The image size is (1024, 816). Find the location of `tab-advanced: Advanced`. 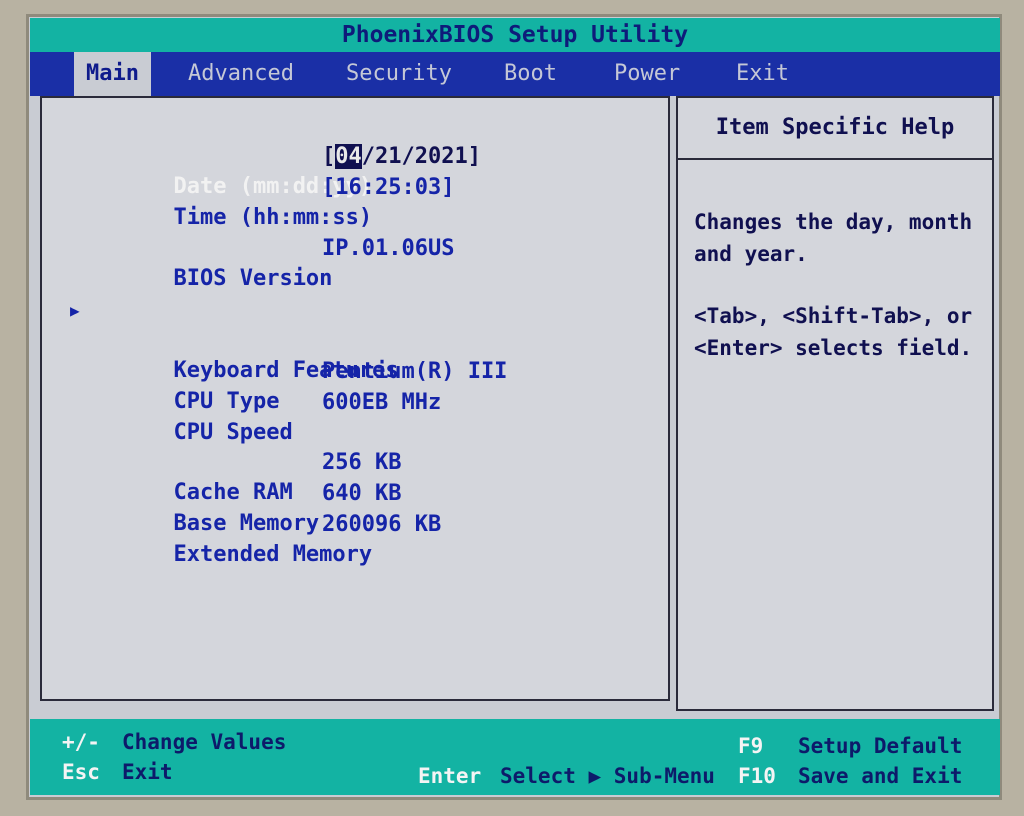

tab-advanced: Advanced is located at coordinates (241, 74).